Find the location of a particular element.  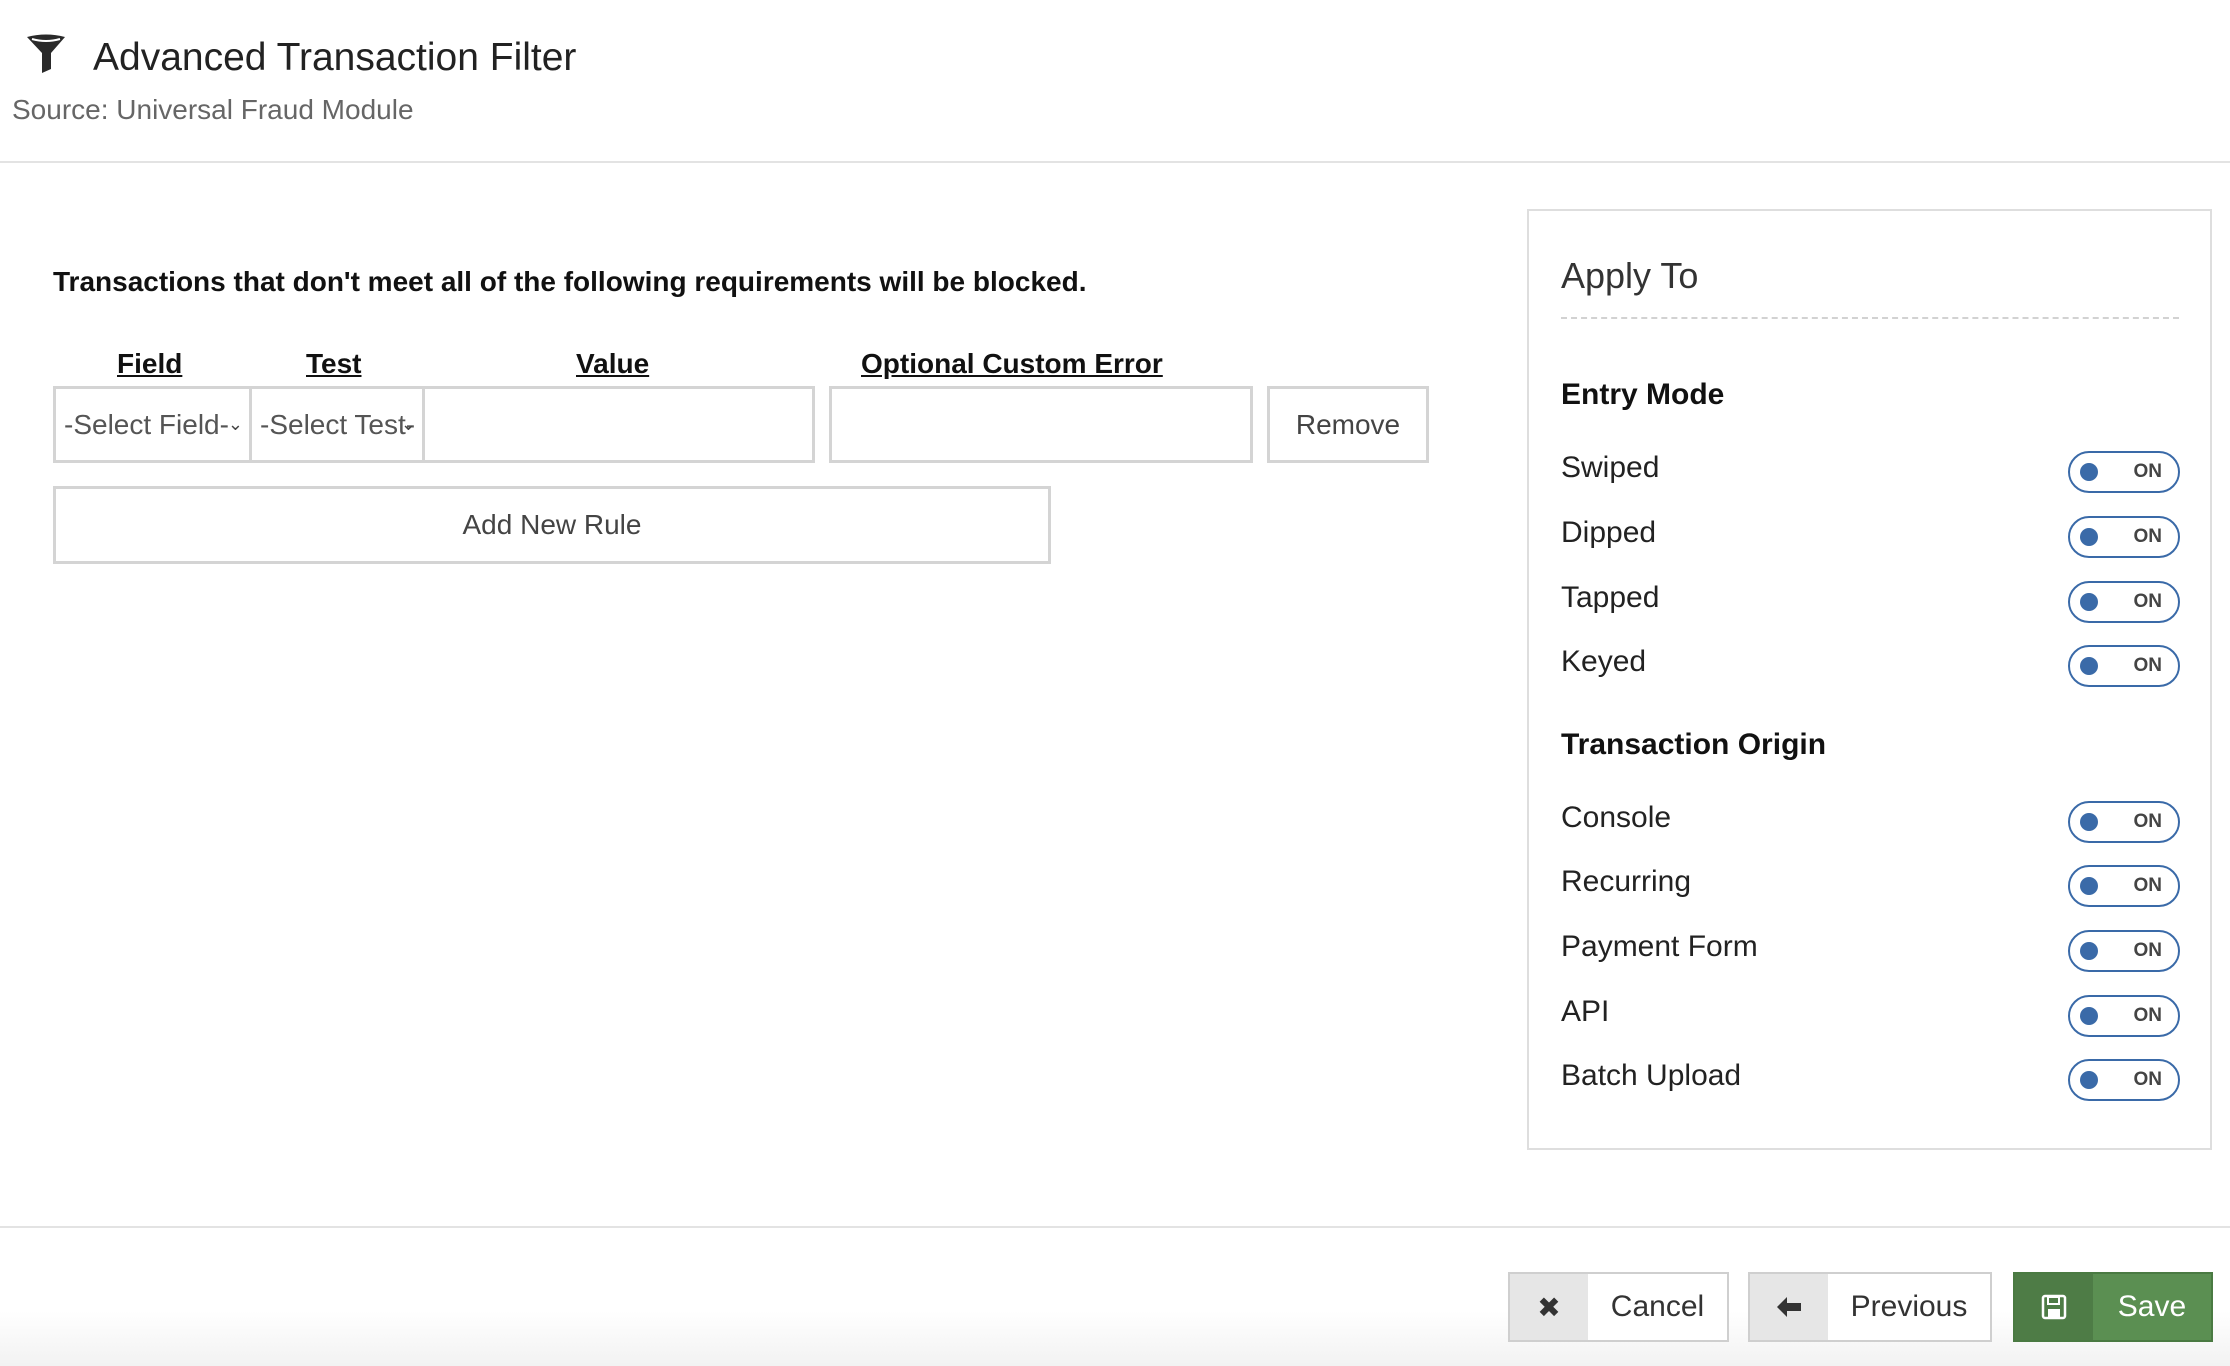

arrow-left-icon is located at coordinates (1789, 1307).